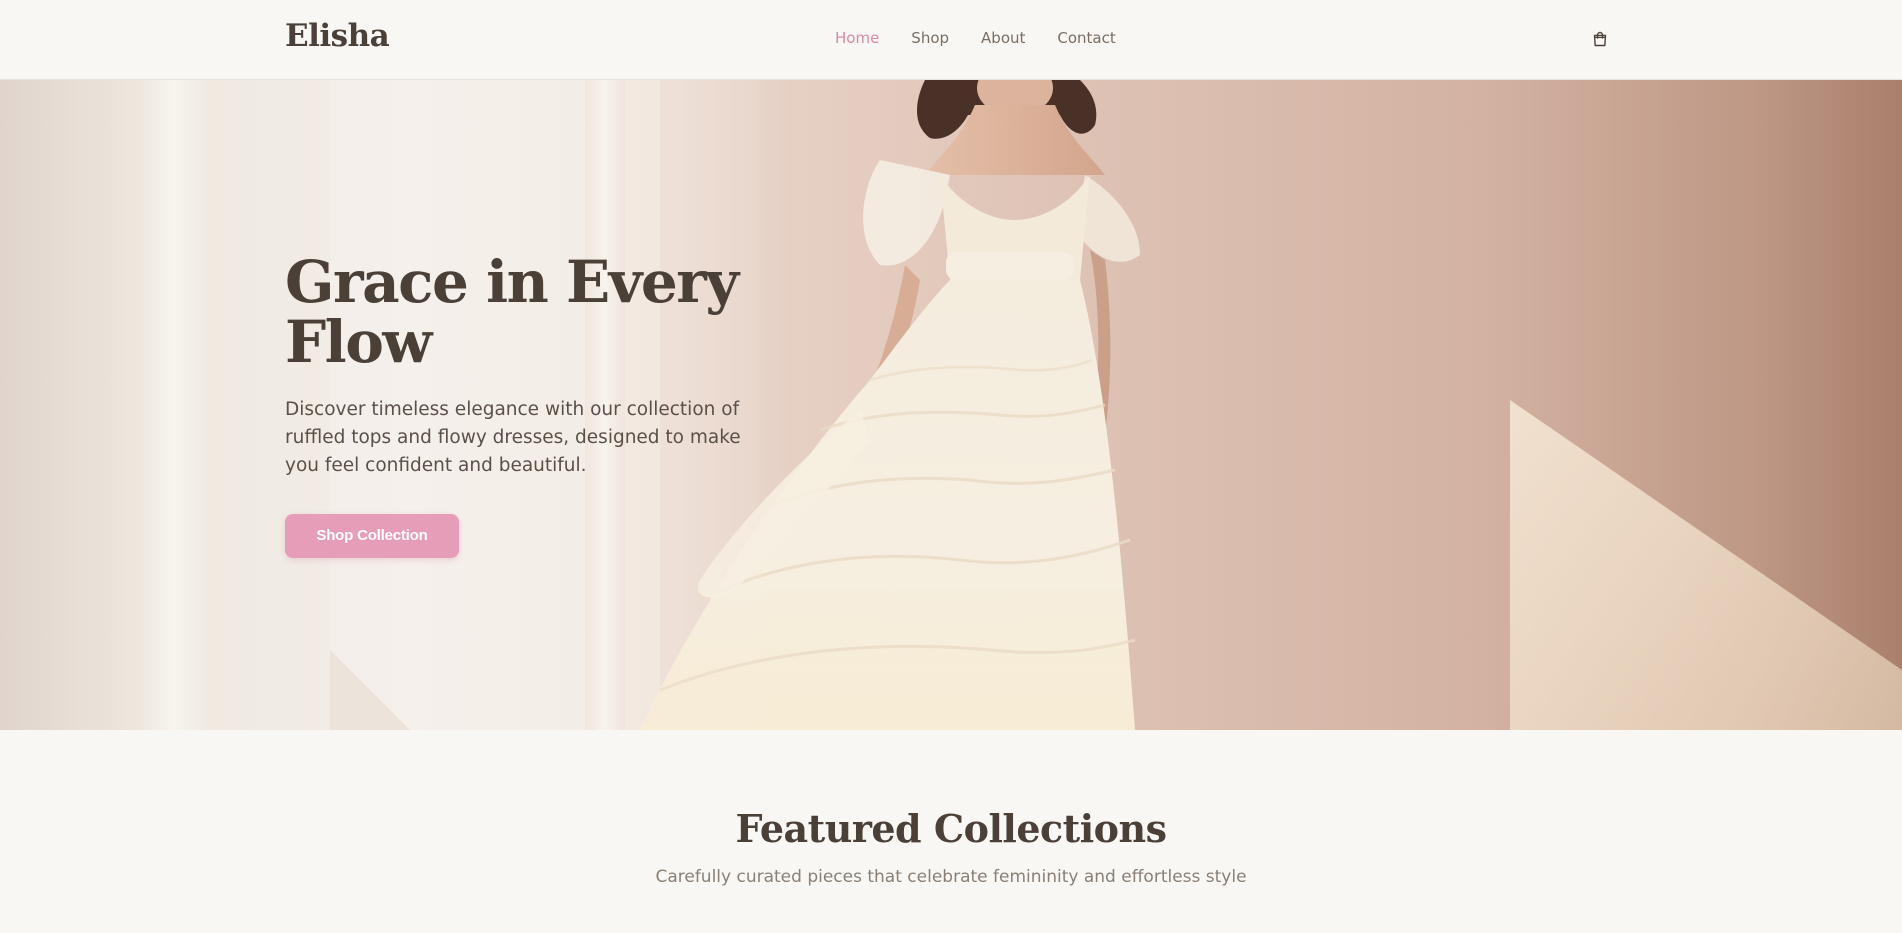  Describe the element at coordinates (930, 38) in the screenshot. I see `nav-link-shop: Shop` at that location.